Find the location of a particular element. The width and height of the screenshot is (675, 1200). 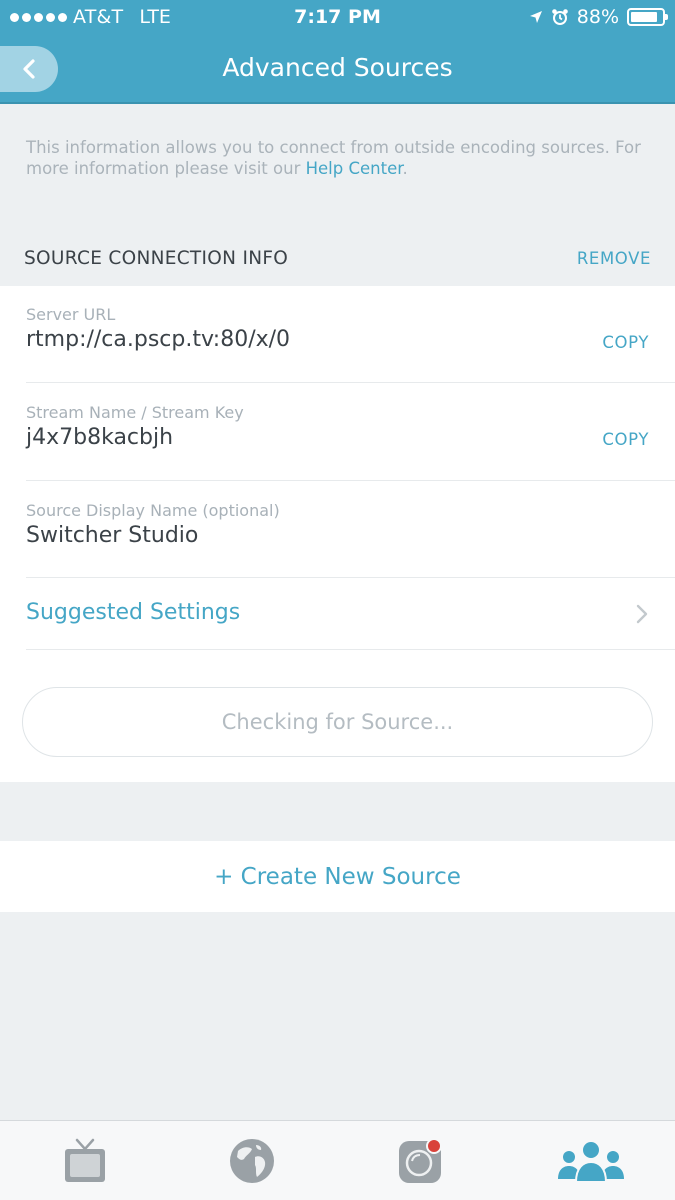

stream-key-label: Stream Name / Stream Key is located at coordinates (135, 412).